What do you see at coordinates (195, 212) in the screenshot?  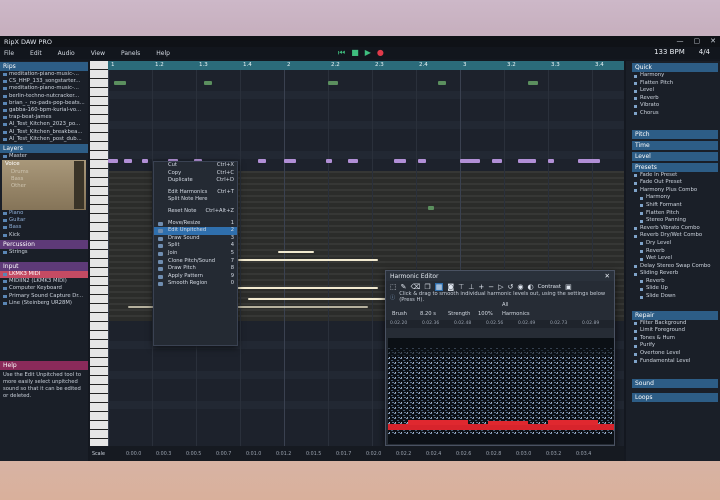 I see `menu-item-reset-note: Reset Note Ctrl+Alt+Z` at bounding box center [195, 212].